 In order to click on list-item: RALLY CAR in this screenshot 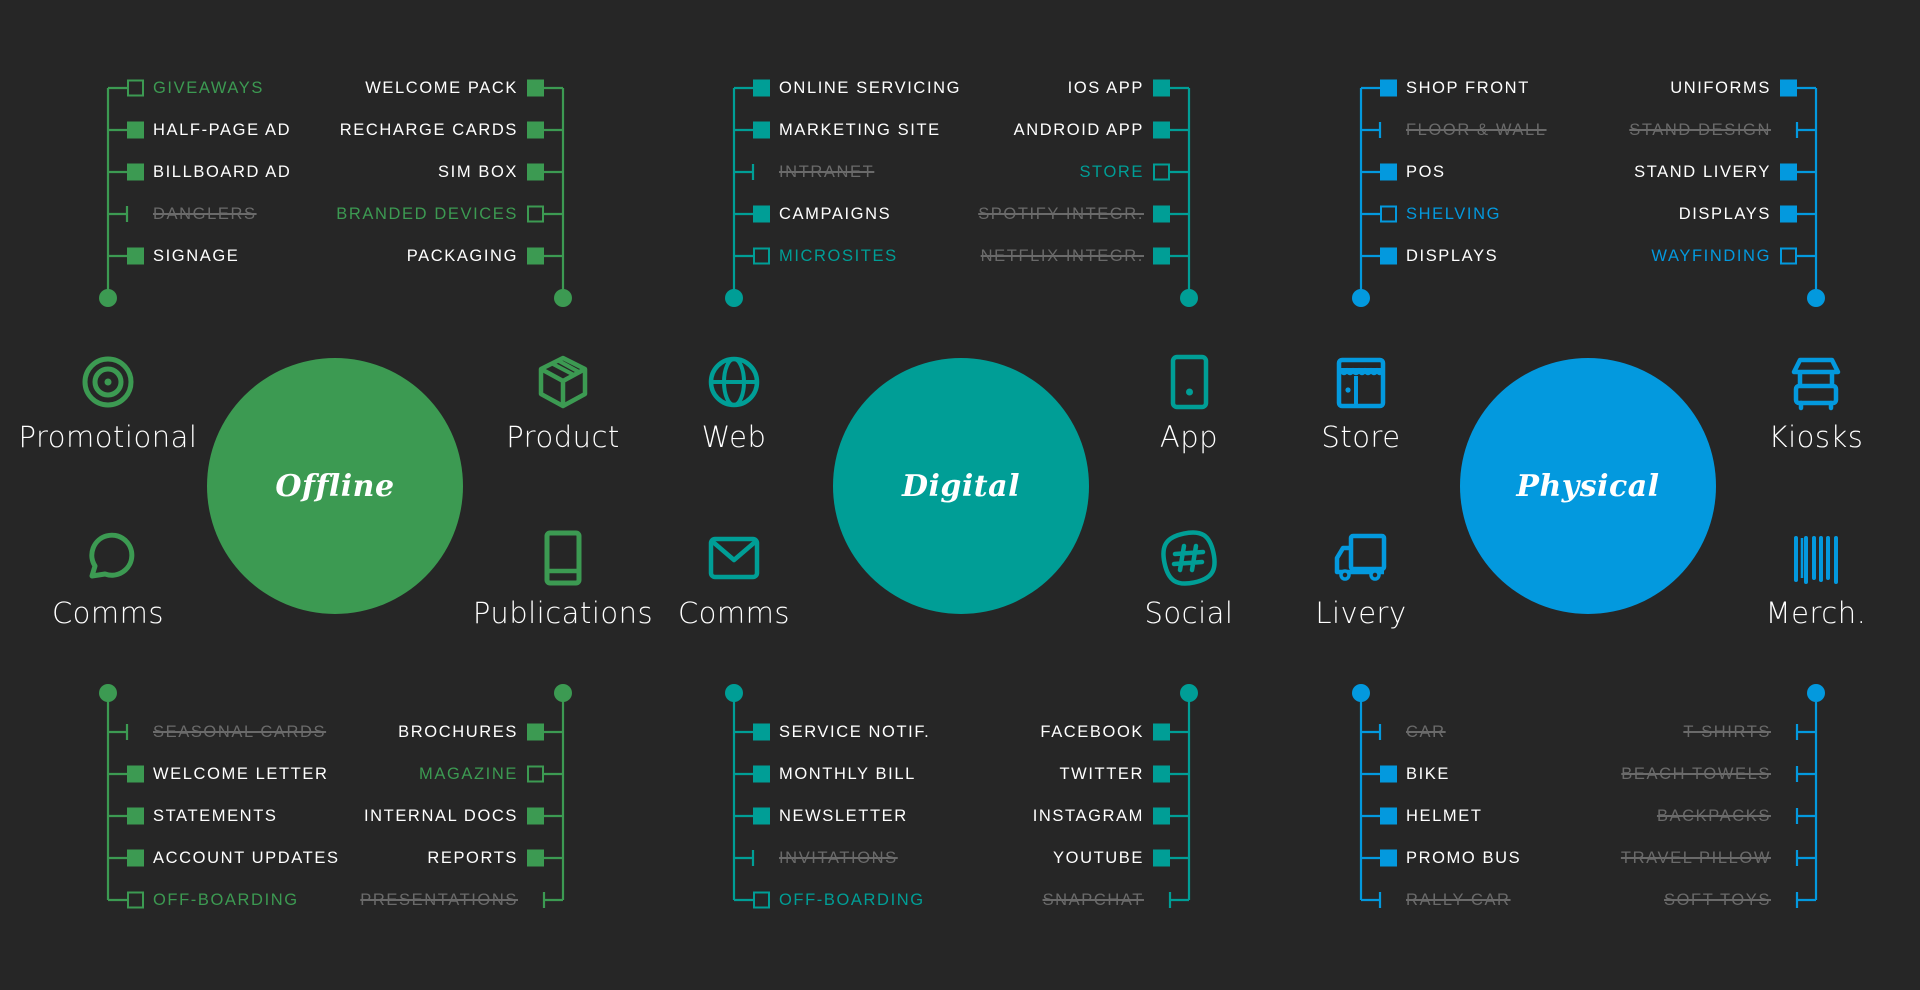, I will do `click(1458, 900)`.